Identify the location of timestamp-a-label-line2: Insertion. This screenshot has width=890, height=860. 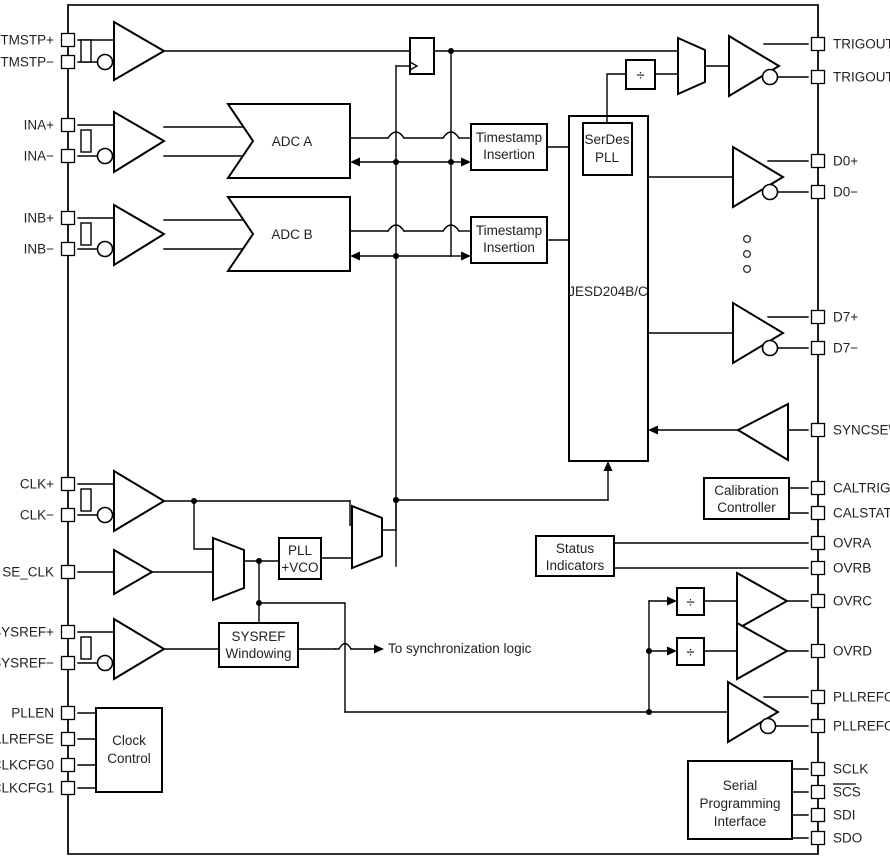
(509, 154).